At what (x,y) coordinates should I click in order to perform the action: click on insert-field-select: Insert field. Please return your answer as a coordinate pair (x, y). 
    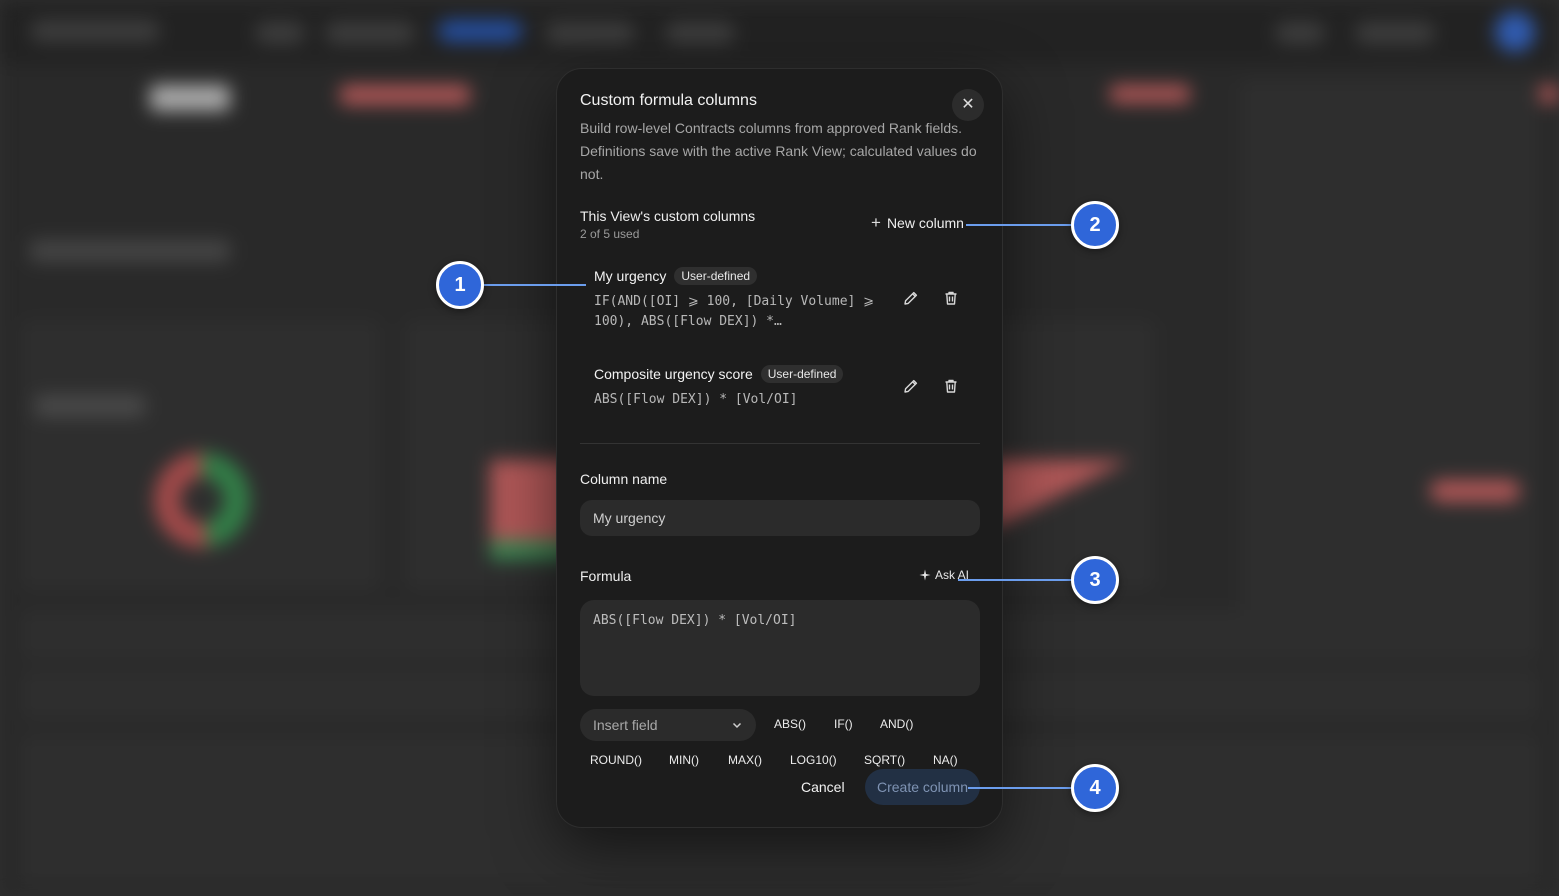
    Looking at the image, I should click on (668, 725).